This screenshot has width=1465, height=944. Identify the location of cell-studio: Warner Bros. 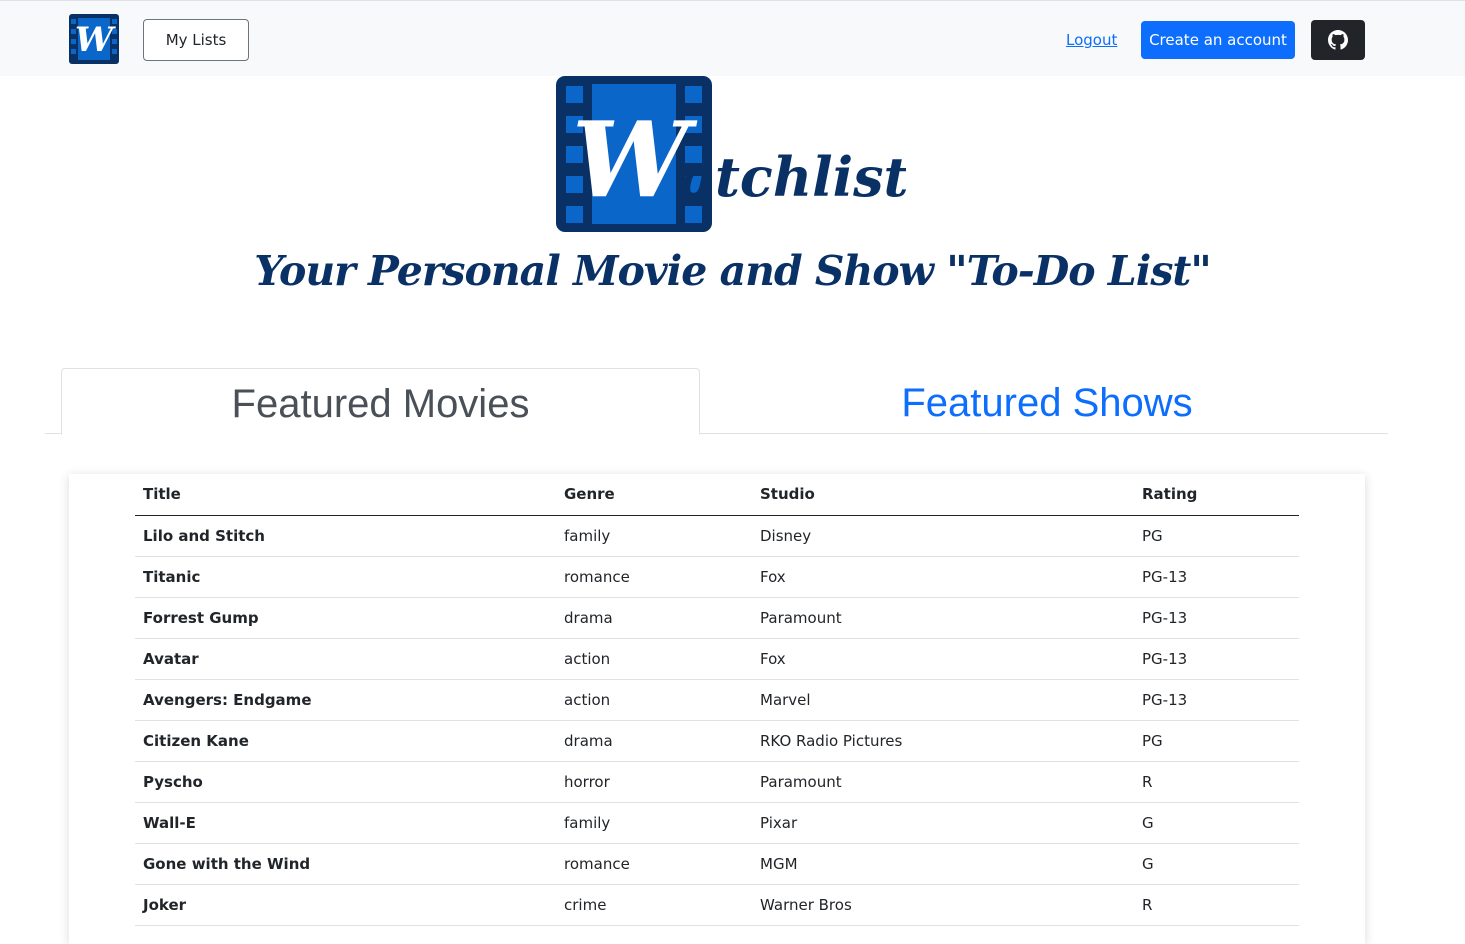
(943, 905).